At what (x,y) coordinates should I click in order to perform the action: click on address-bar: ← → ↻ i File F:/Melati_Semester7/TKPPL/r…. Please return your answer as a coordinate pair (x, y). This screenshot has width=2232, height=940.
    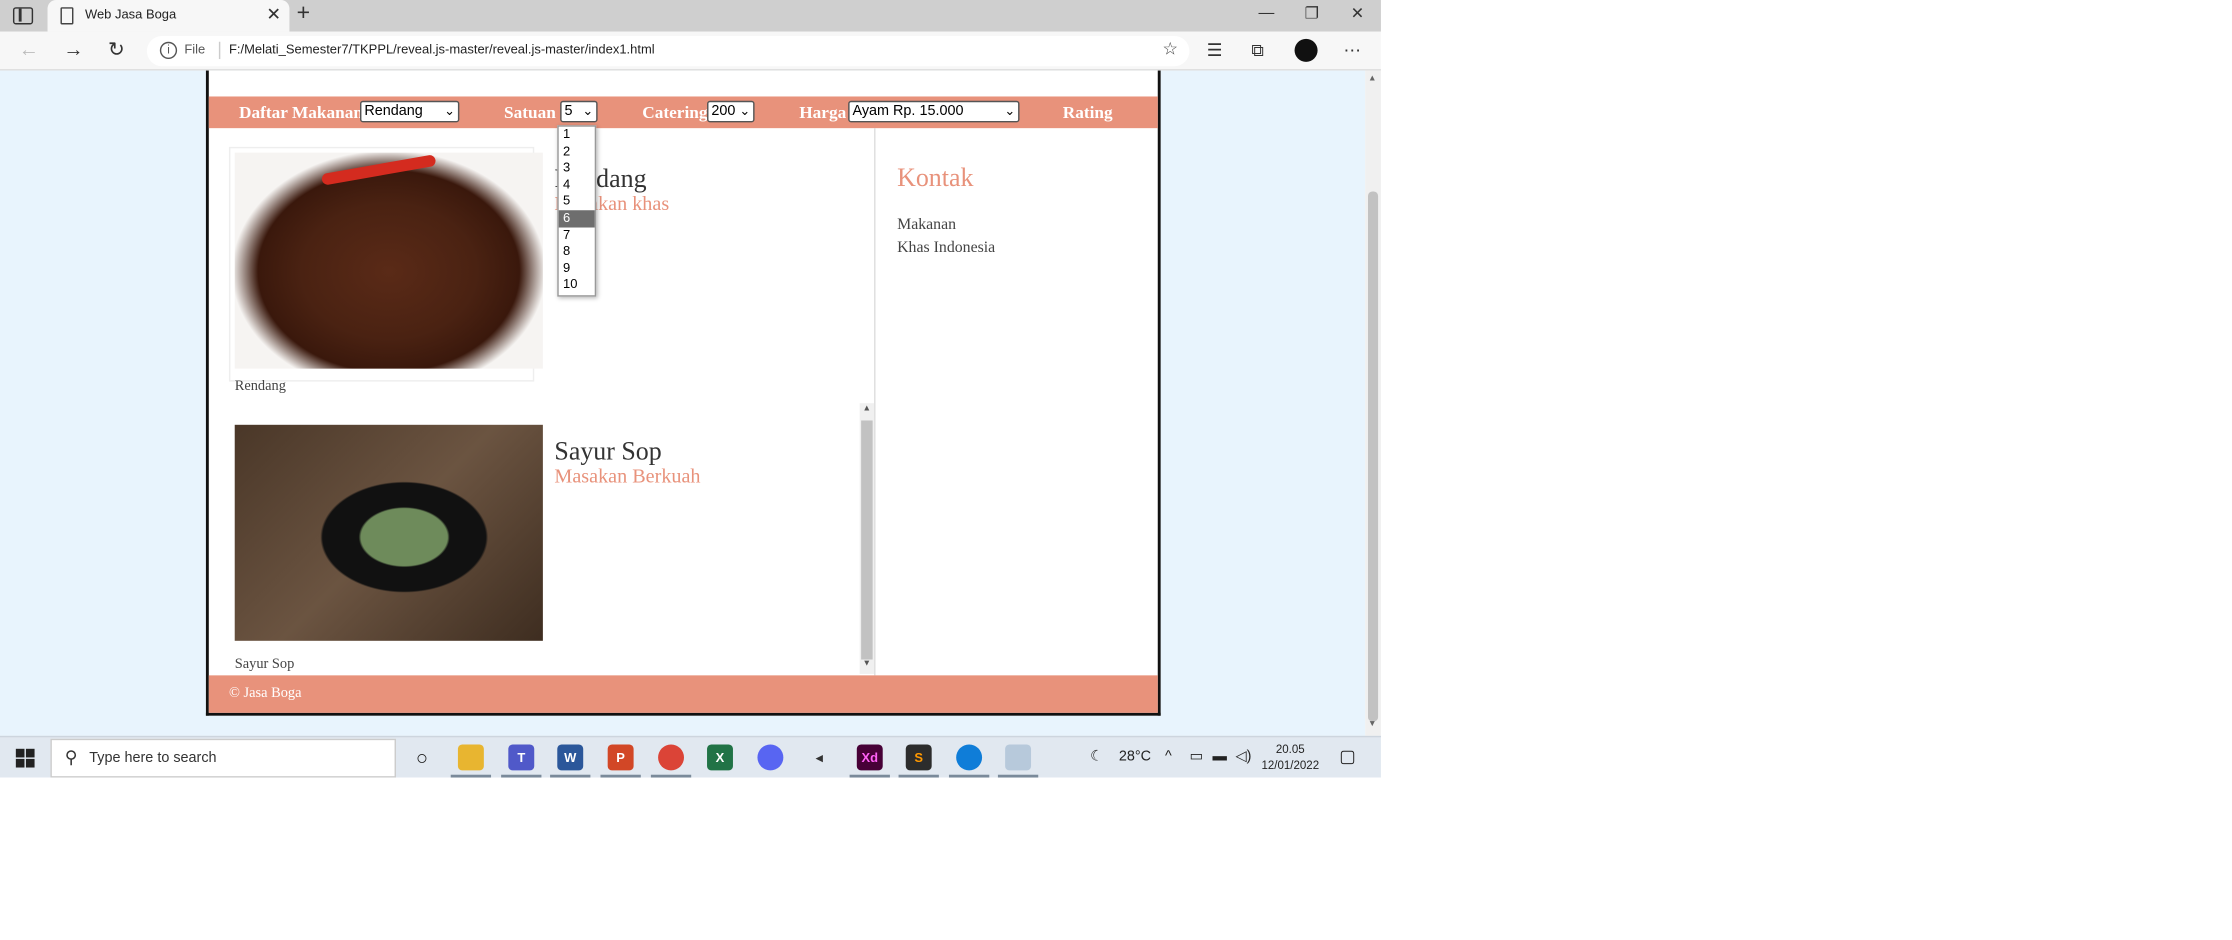
    Looking at the image, I should click on (690, 51).